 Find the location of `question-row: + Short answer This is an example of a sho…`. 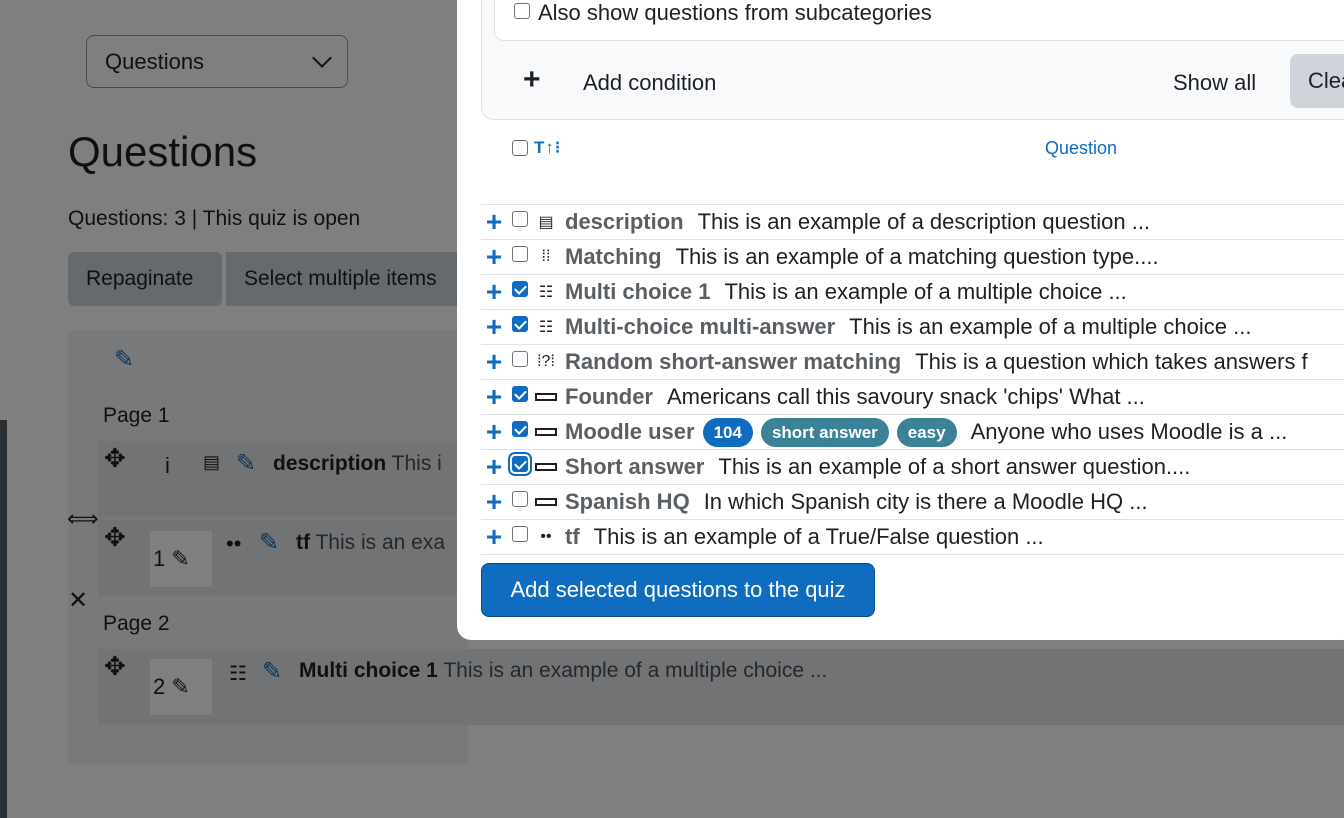

question-row: + Short answer This is an example of a sho… is located at coordinates (912, 467).